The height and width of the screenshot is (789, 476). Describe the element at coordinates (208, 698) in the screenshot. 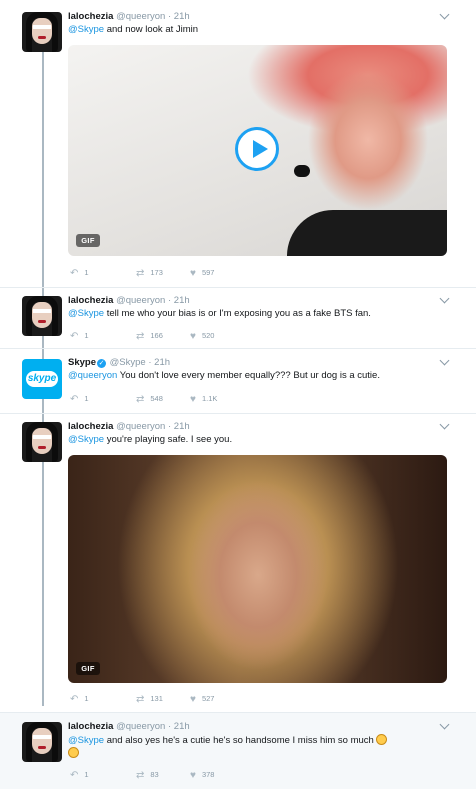

I see `like-count: 527` at that location.